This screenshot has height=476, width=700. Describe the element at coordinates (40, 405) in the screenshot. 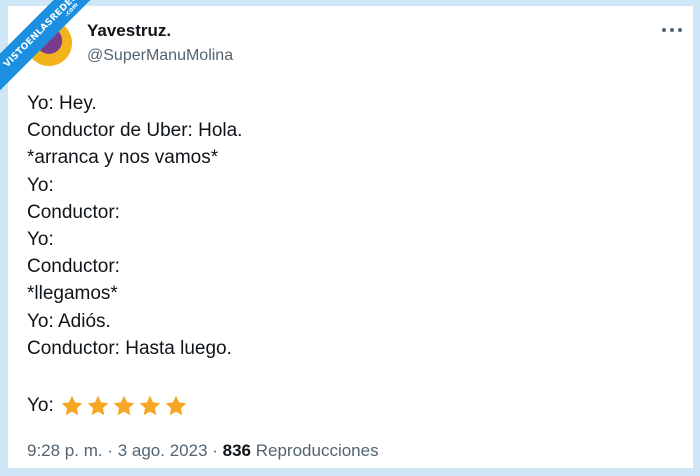

I see `rating-label: Yo:` at that location.